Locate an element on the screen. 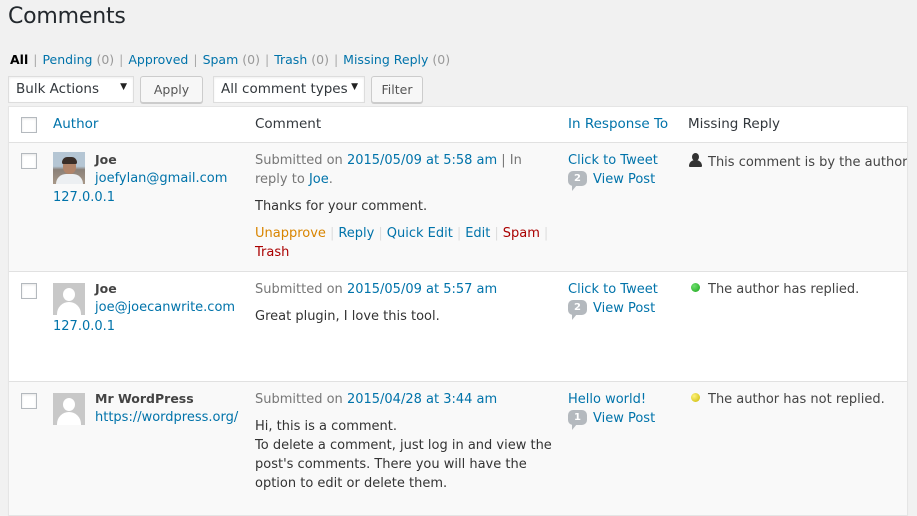 This screenshot has height=516, width=917. comment-date-link: 2015/05/09 at 5:57 am is located at coordinates (422, 289).